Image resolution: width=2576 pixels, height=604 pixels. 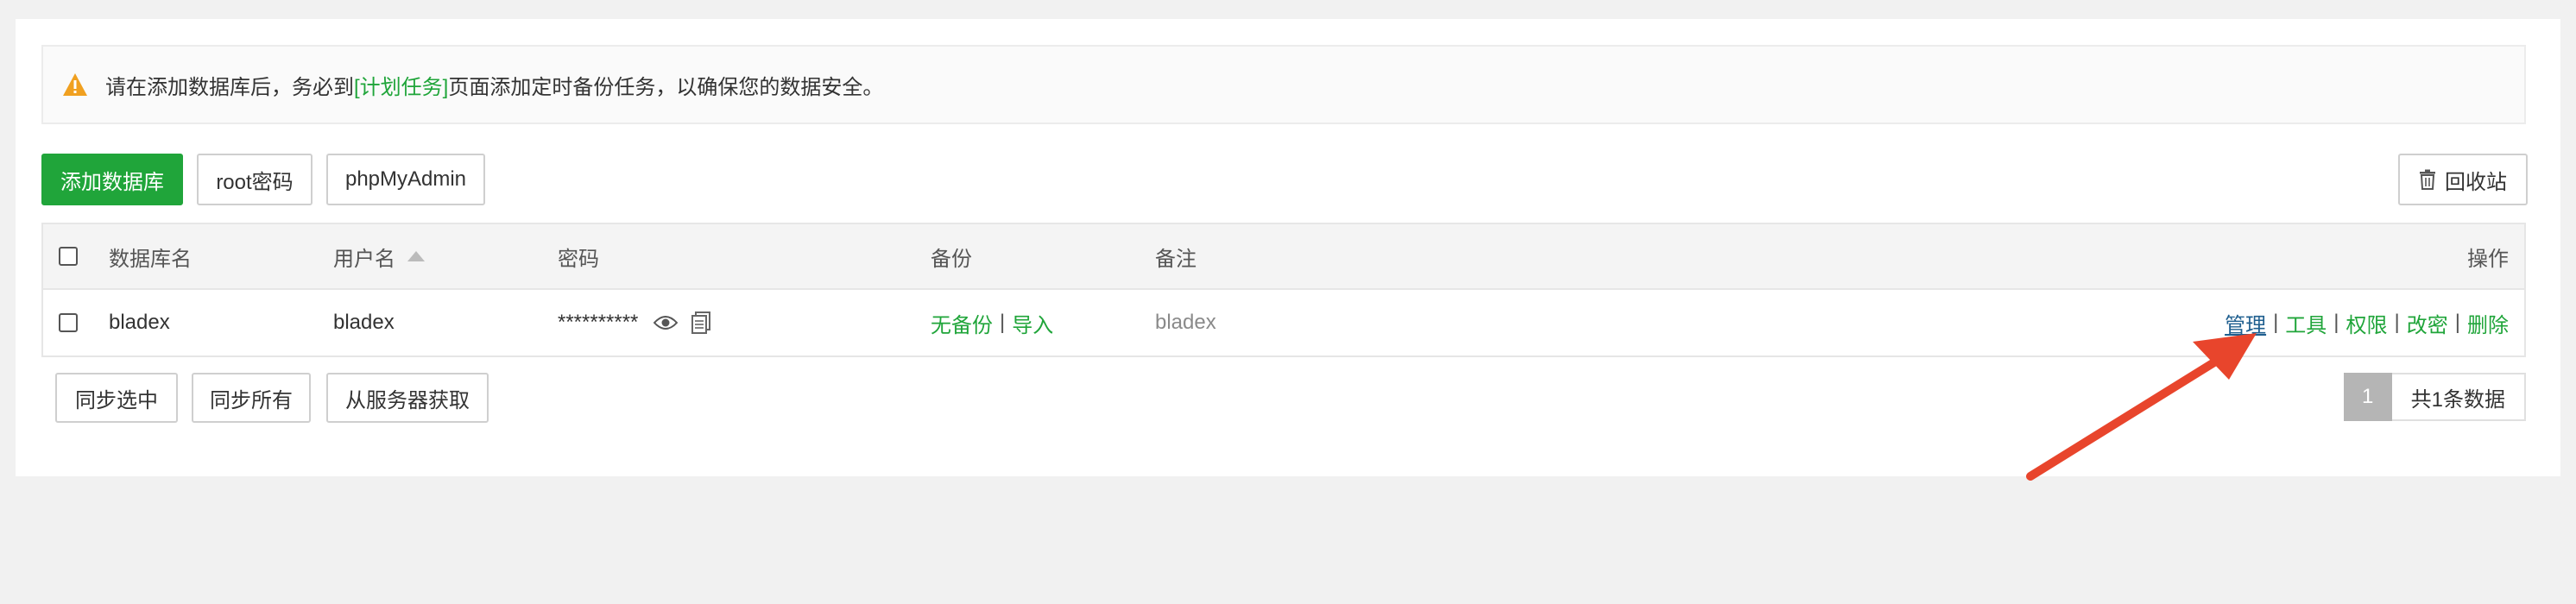 I want to click on row-db-name: bladex, so click(x=139, y=322).